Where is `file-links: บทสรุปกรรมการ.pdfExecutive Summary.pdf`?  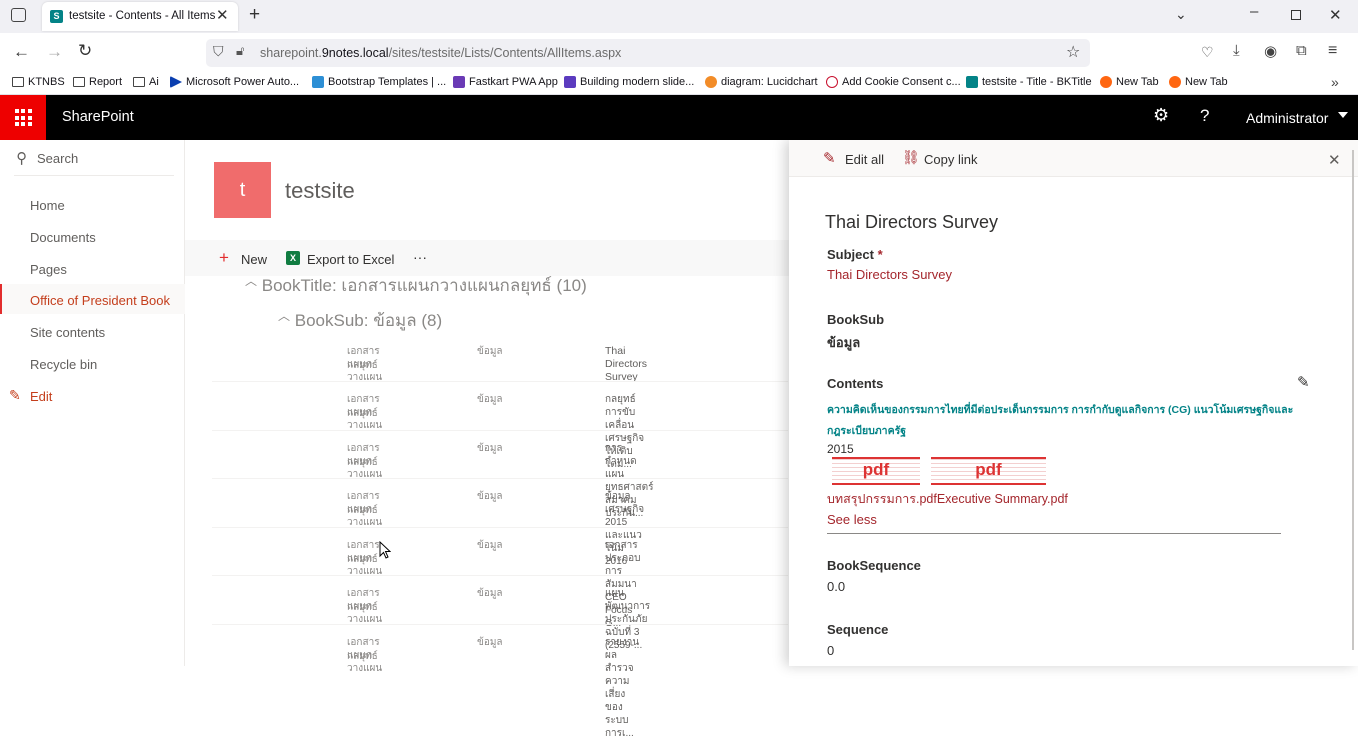 file-links: บทสรุปกรรมการ.pdfExecutive Summary.pdf is located at coordinates (947, 499).